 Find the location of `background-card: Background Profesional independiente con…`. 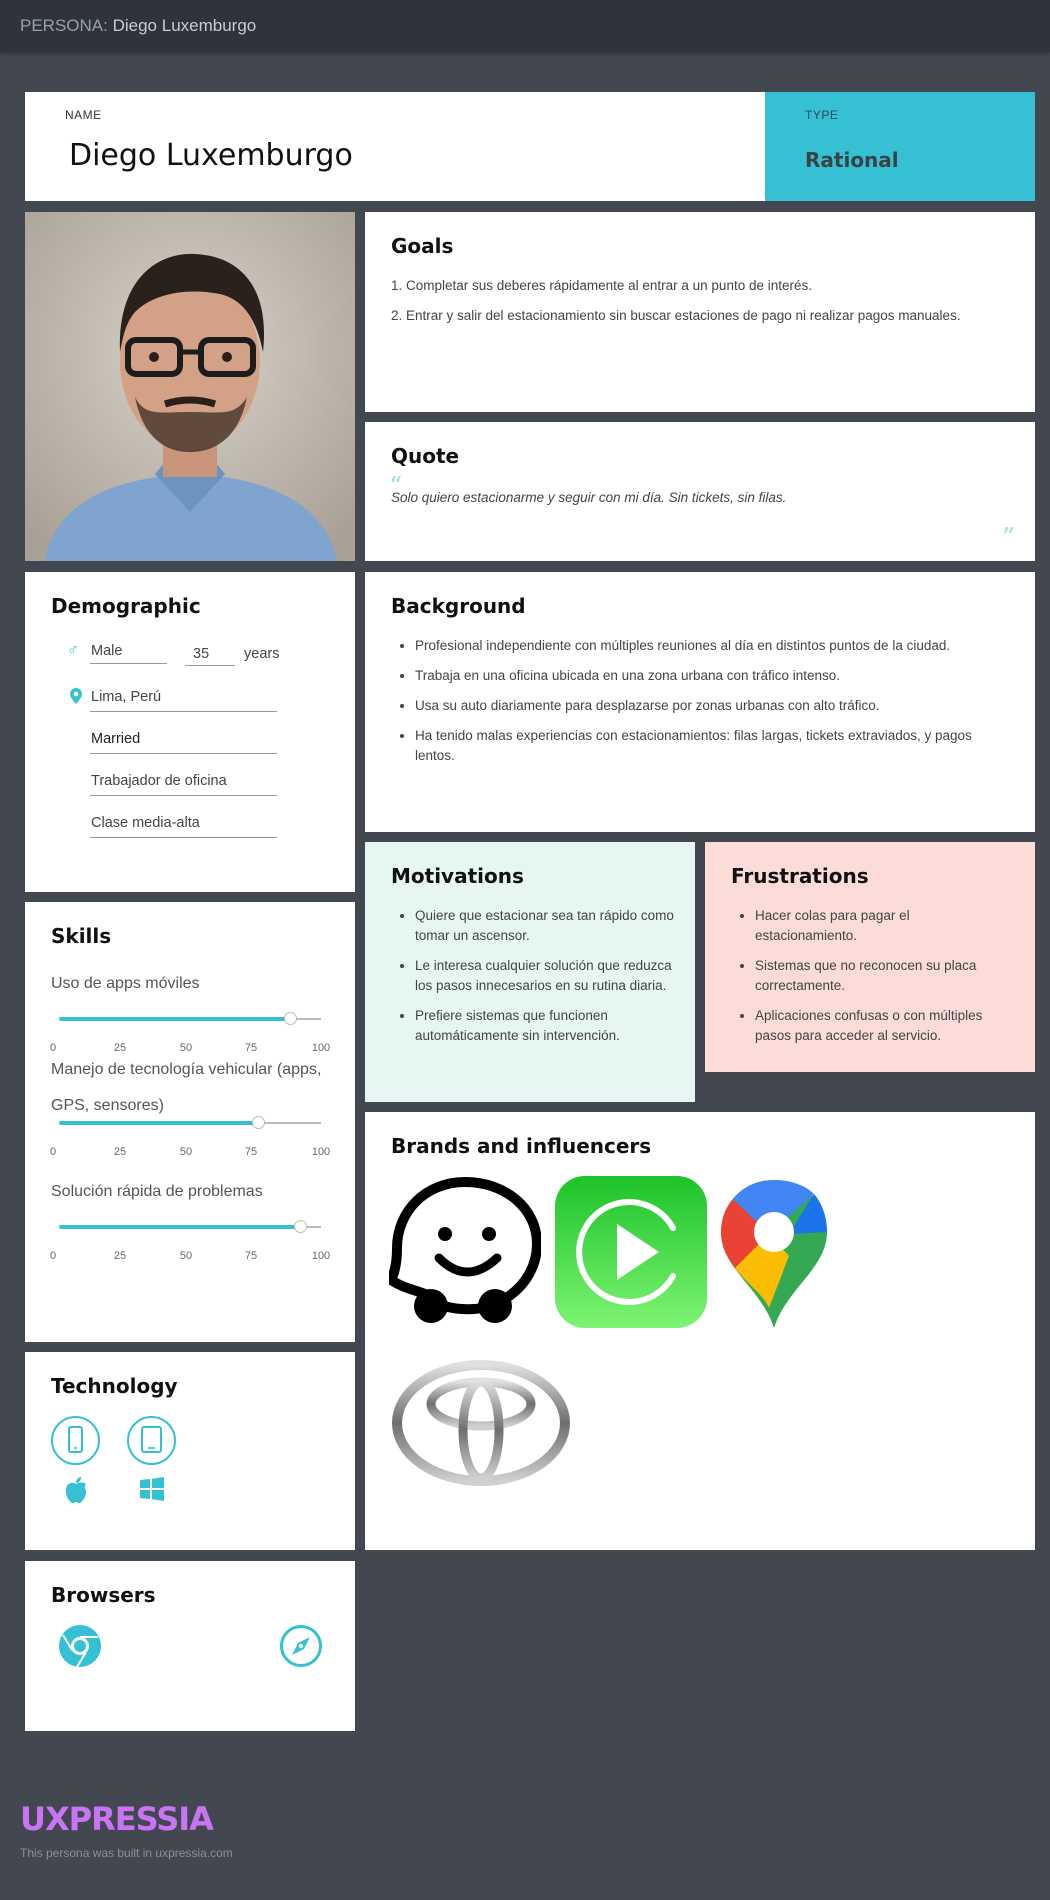

background-card: Background Profesional independiente con… is located at coordinates (700, 702).